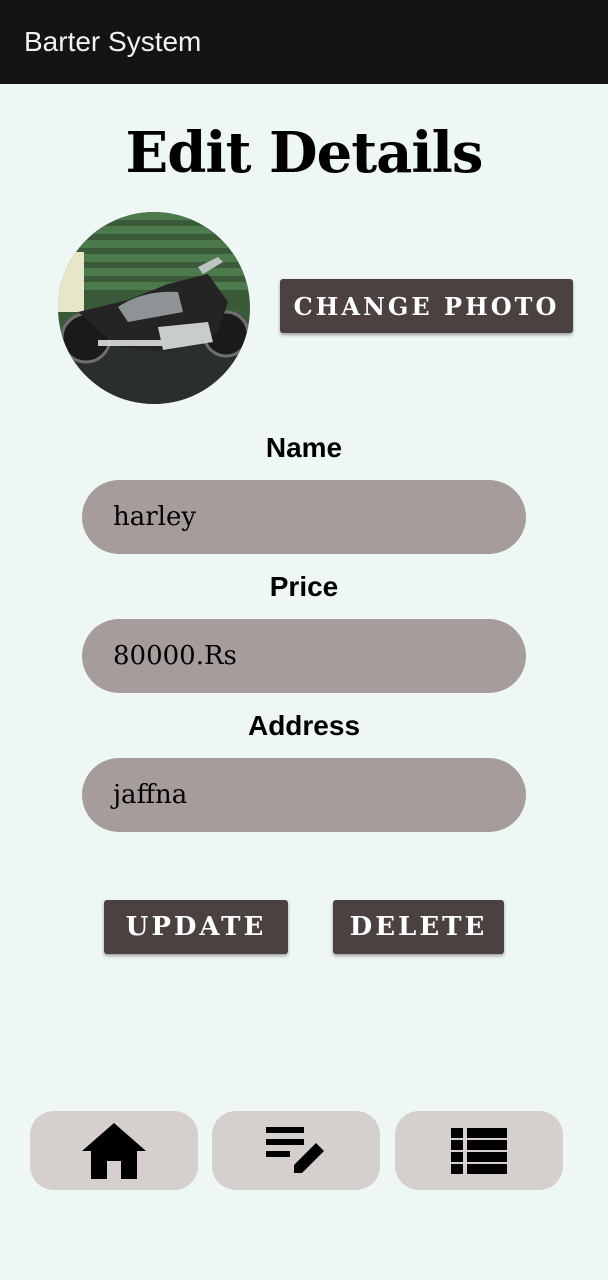 The height and width of the screenshot is (1280, 608). I want to click on name-field: harley, so click(304, 517).